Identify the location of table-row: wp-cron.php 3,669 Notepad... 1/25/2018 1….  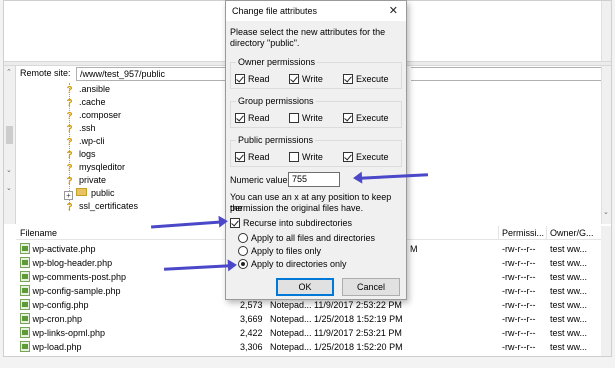
(308, 319).